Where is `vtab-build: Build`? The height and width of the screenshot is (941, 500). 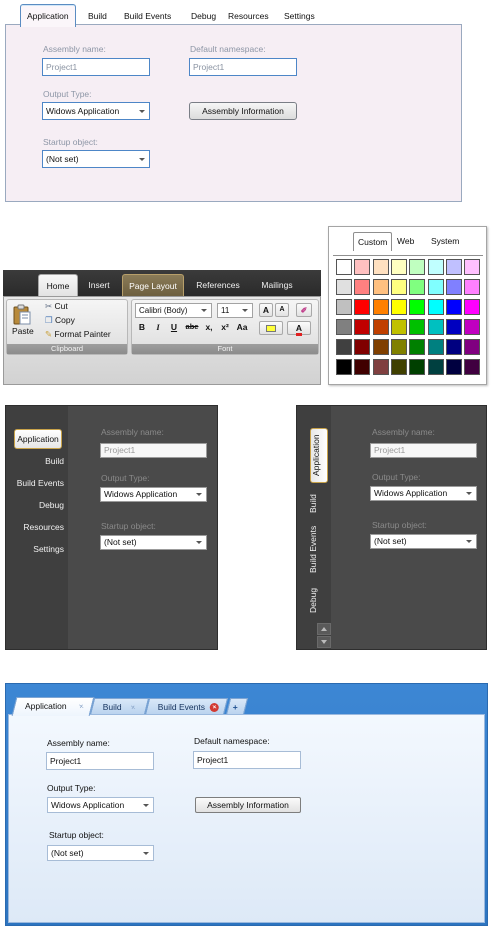
vtab-build: Build is located at coordinates (317, 503).